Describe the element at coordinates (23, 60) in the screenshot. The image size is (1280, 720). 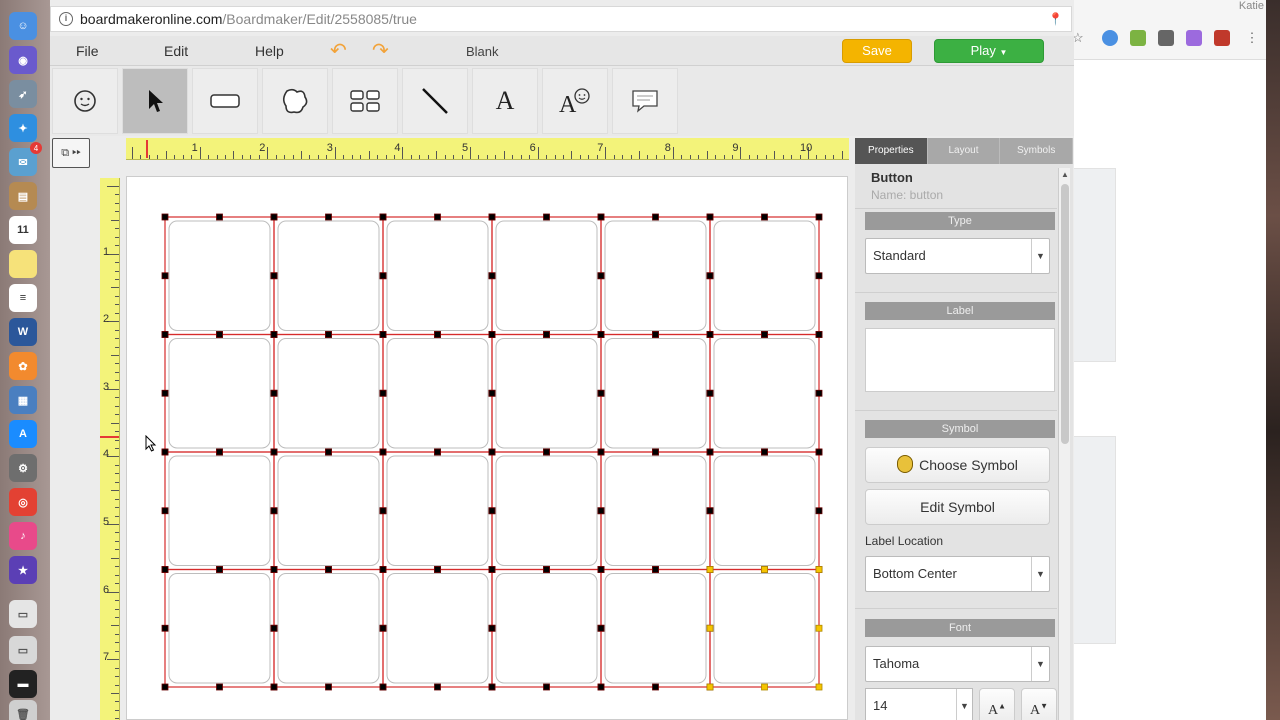
I see `siri-icon: ◉` at that location.